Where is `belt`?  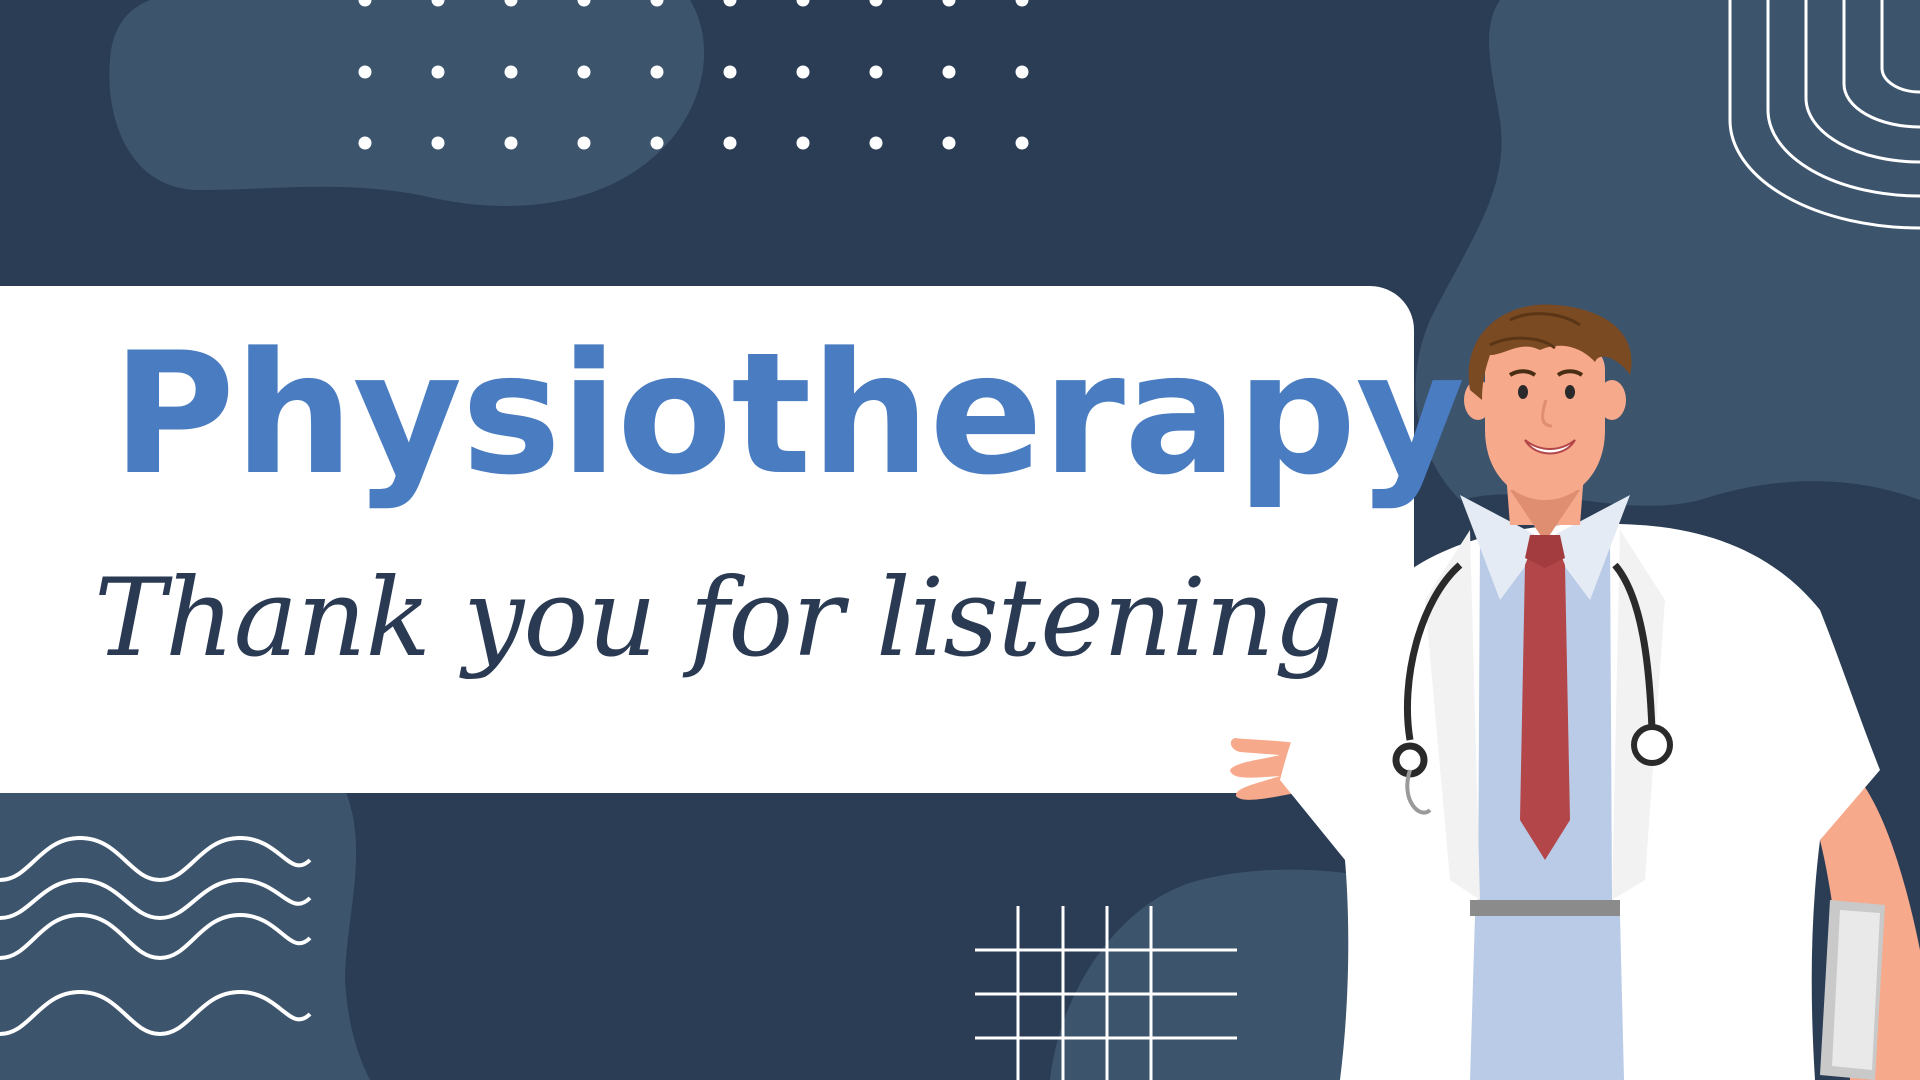 belt is located at coordinates (1545, 908).